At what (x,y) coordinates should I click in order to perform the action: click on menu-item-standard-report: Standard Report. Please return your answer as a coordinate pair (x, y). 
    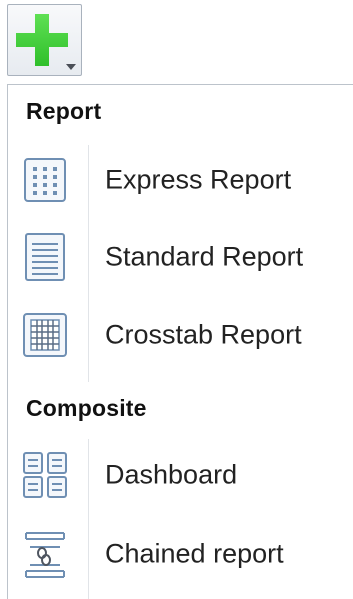
    Looking at the image, I should click on (180, 257).